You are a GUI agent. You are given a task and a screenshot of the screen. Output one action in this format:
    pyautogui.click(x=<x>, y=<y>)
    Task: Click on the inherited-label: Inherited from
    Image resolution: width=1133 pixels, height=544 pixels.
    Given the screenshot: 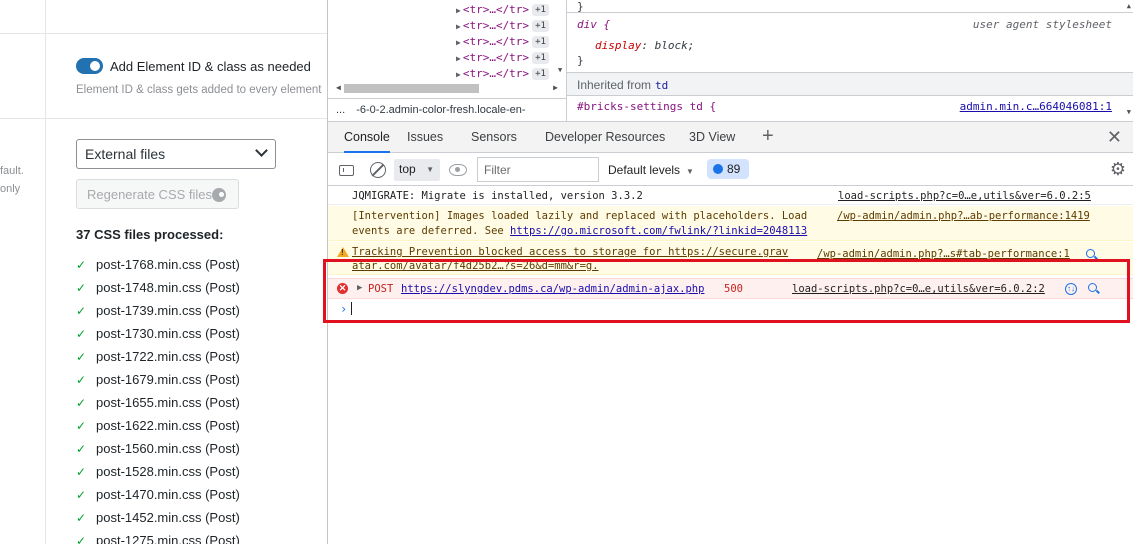 What is the action you would take?
    pyautogui.click(x=614, y=85)
    